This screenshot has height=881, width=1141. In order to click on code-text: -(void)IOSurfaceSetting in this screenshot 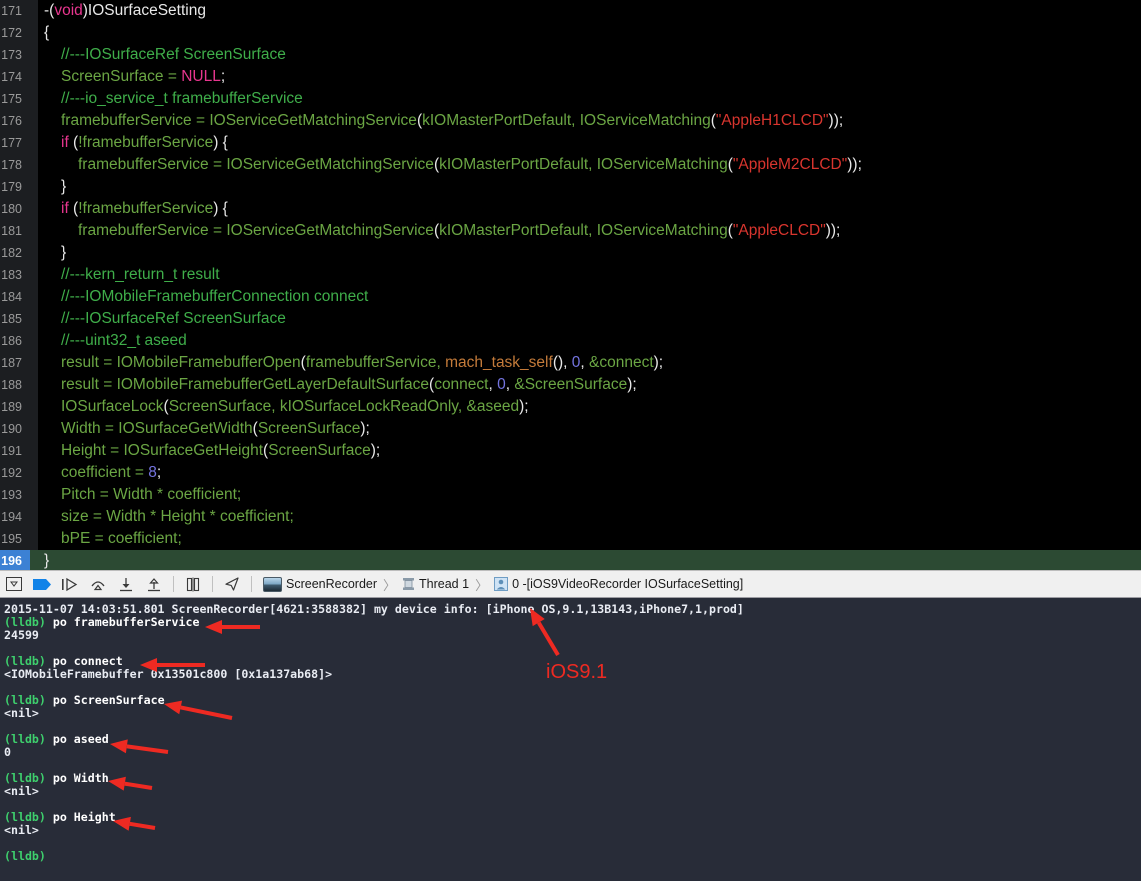, I will do `click(118, 11)`.